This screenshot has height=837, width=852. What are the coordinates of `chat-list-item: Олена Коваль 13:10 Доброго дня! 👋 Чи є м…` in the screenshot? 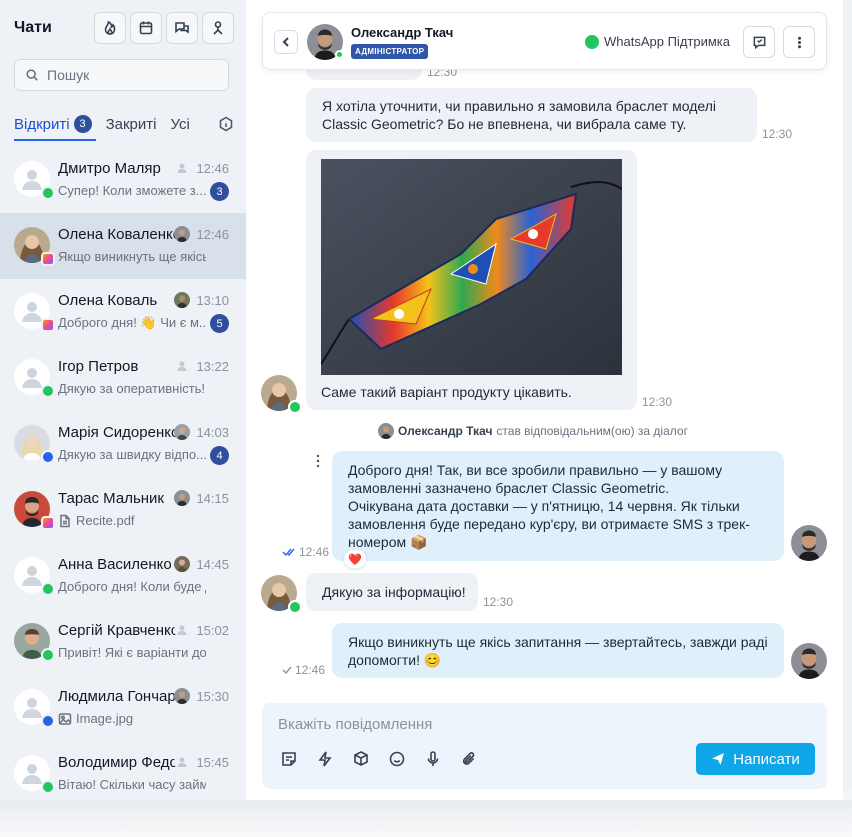 It's located at (123, 312).